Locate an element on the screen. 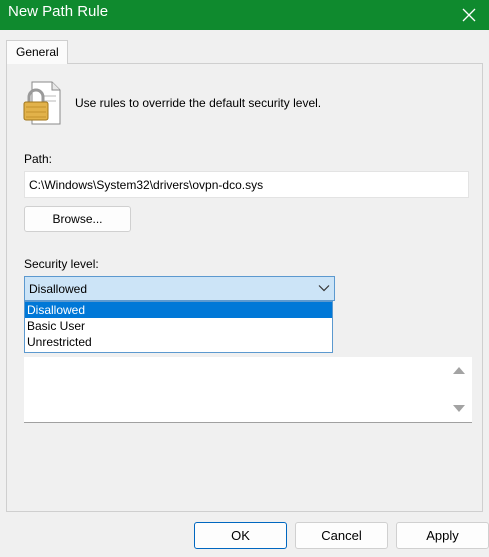 The height and width of the screenshot is (557, 489). option-disallowed: Disallowed is located at coordinates (178, 310).